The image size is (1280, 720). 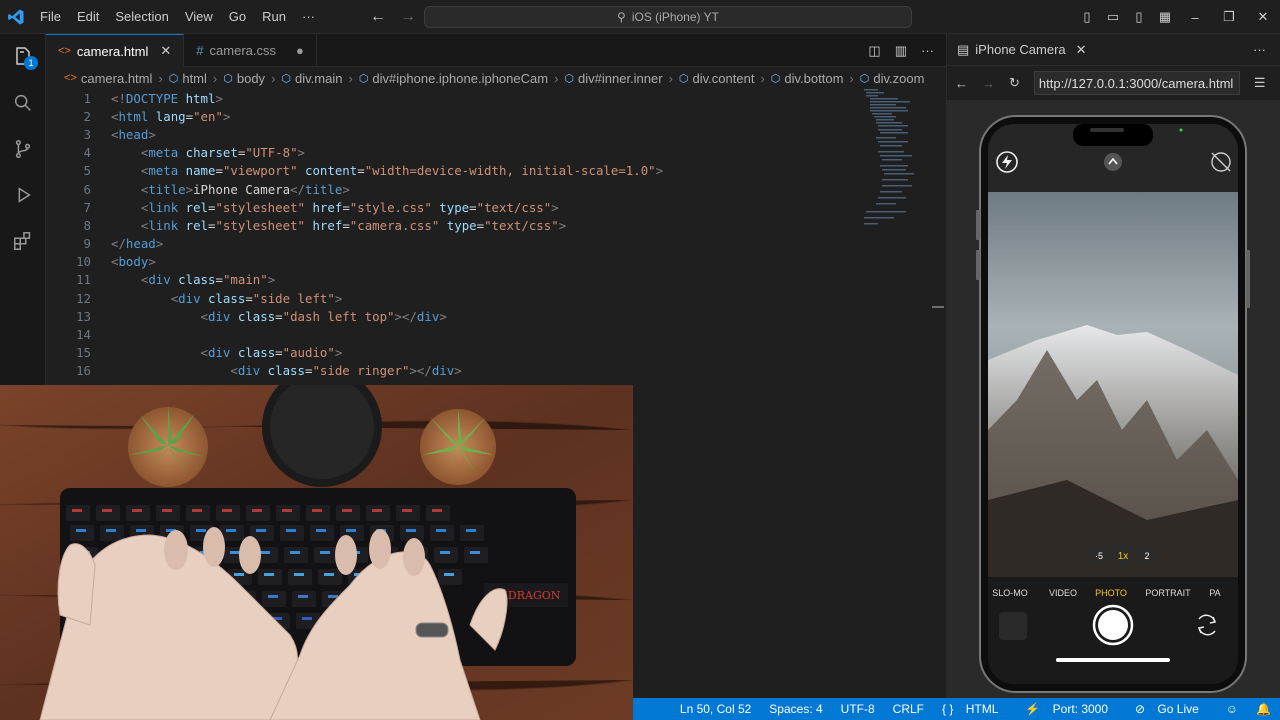 I want to click on toggle-sidebar-icon: ▯, so click(x=1087, y=17).